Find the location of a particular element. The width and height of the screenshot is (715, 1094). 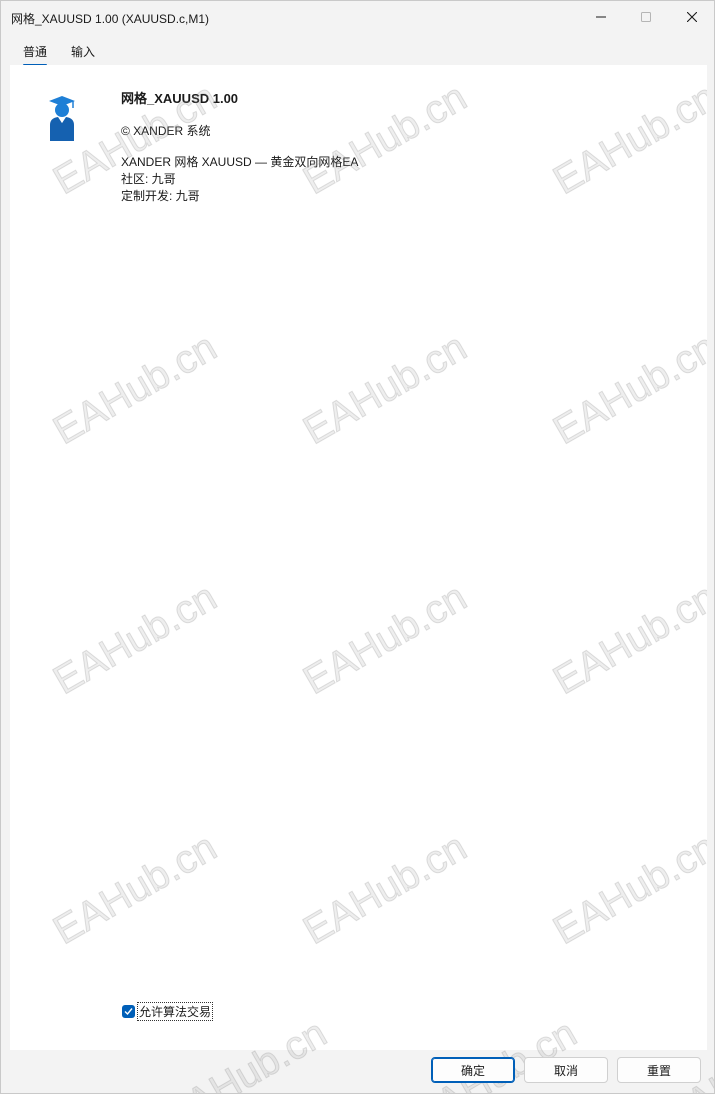

ea-name: 网格_XAUUSD 1.00 is located at coordinates (180, 98).